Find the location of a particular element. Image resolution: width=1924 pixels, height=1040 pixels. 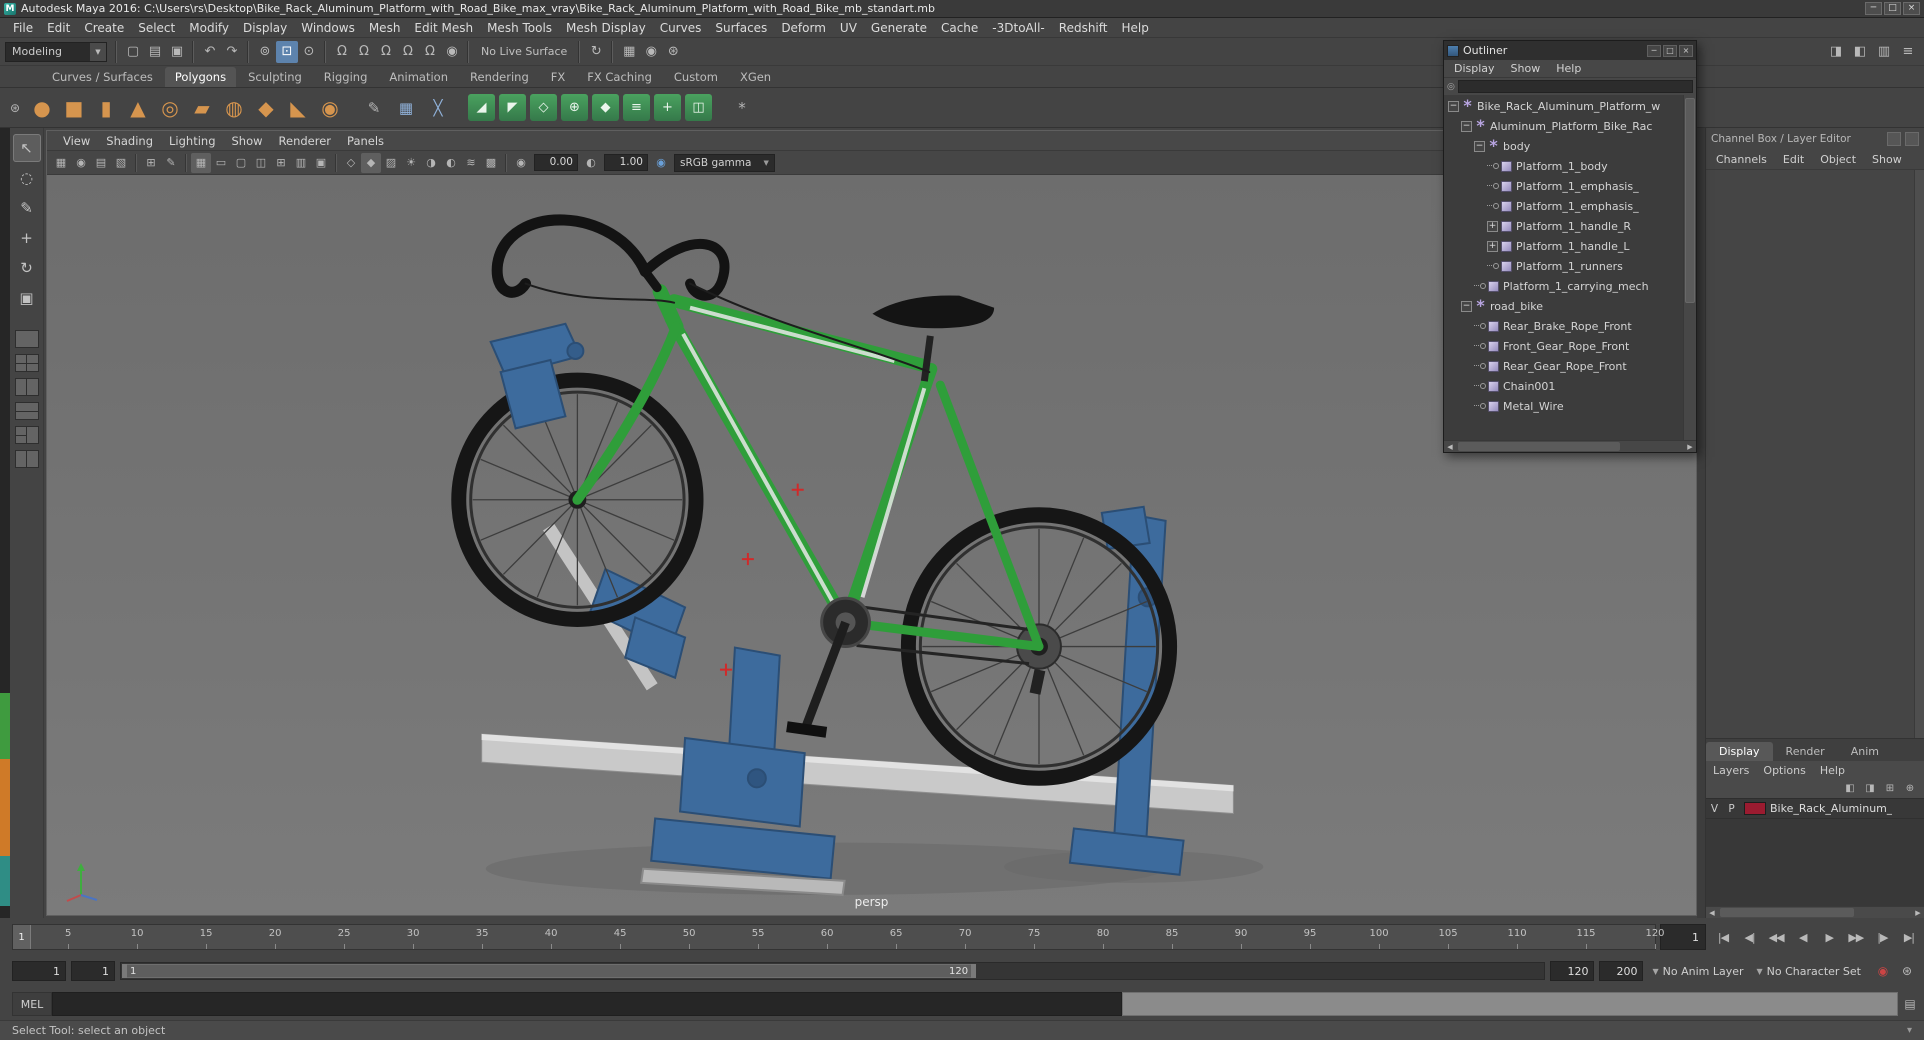

toggle-attribute-editor-icon: ◨ is located at coordinates (1836, 52).